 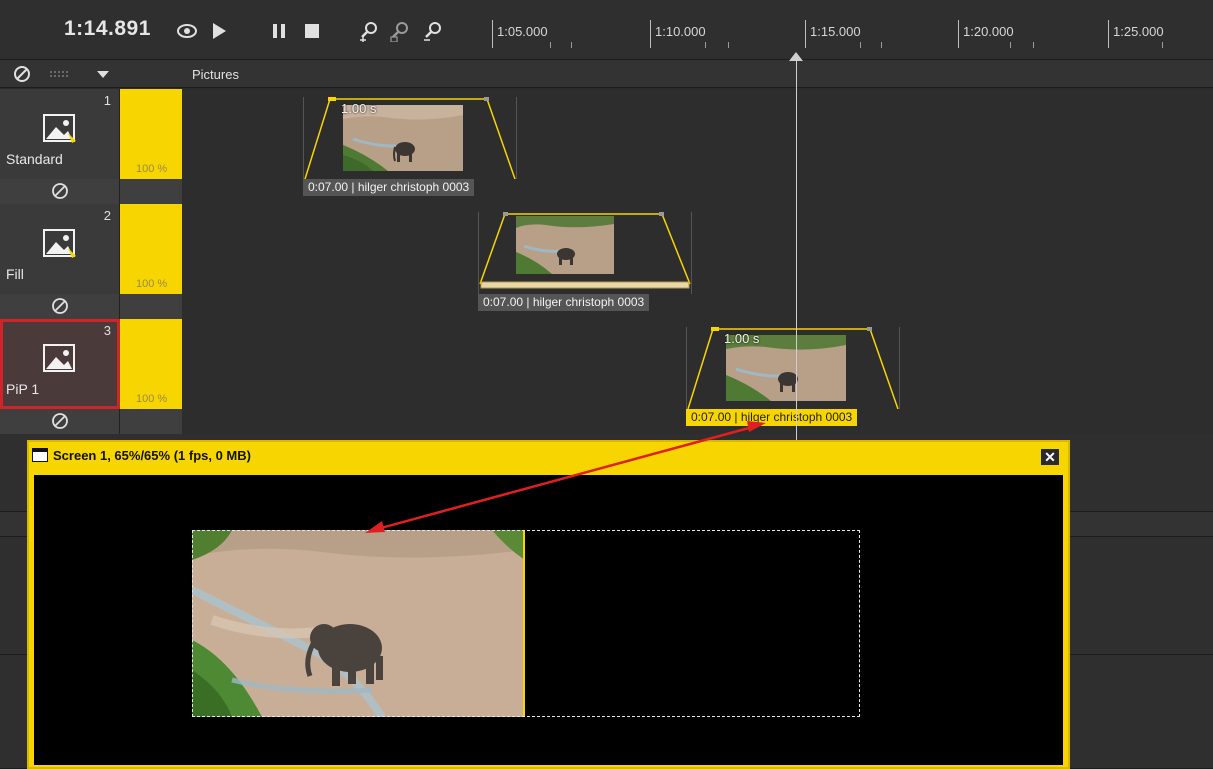 What do you see at coordinates (219, 31) in the screenshot?
I see `play-icon` at bounding box center [219, 31].